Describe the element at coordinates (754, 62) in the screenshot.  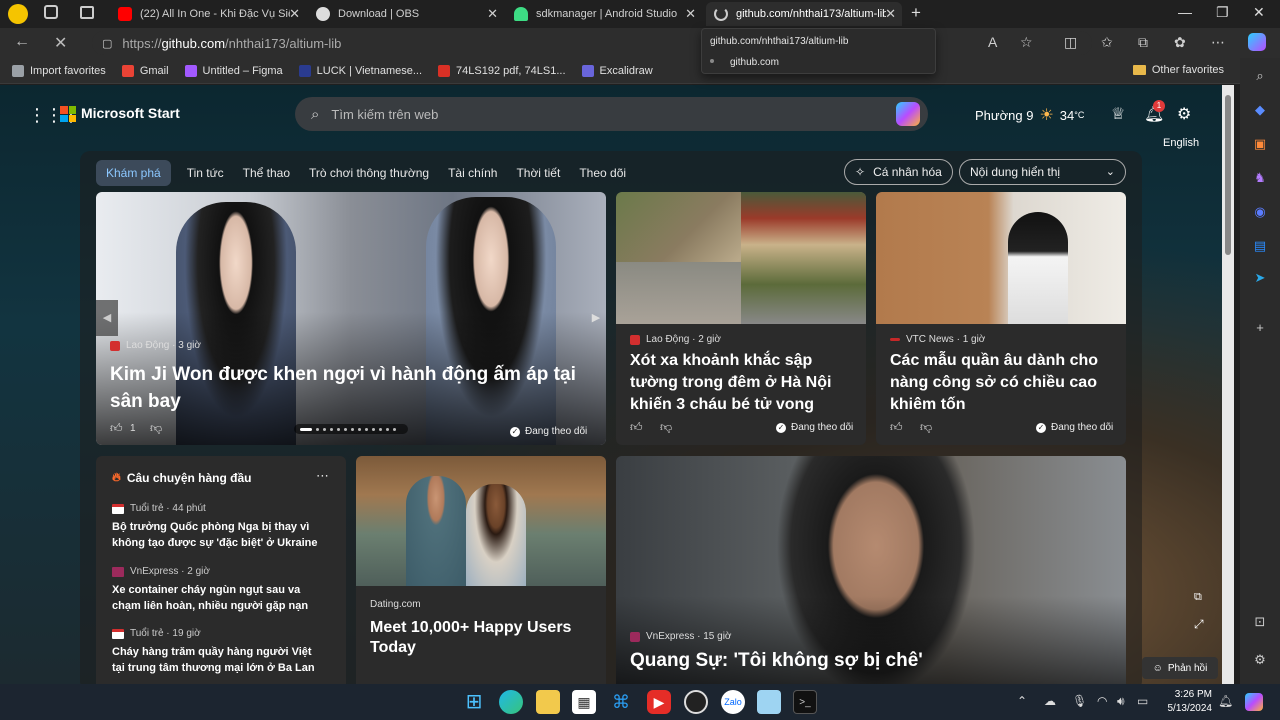
I see `suggestion-host: github.com` at that location.